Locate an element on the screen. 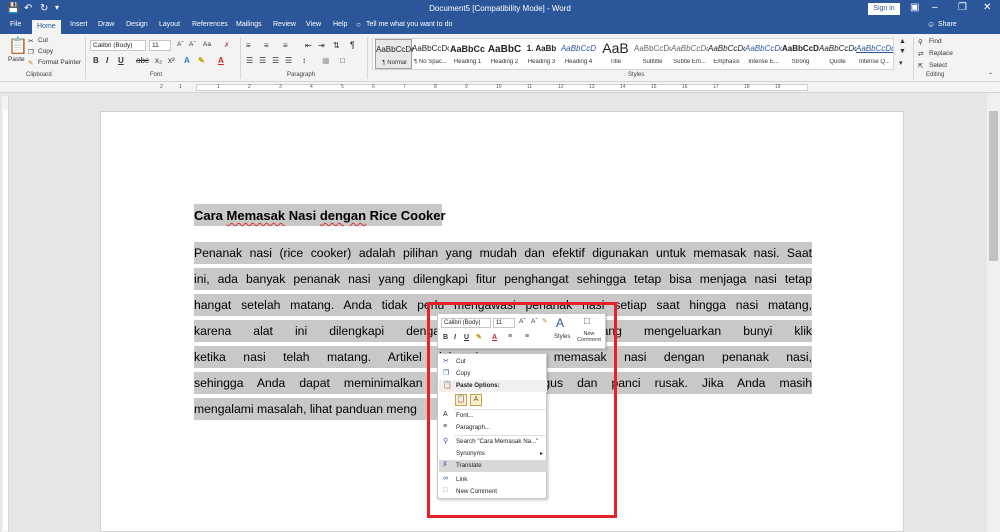  style-quote: AaBbCcDc Quote is located at coordinates (837, 54).